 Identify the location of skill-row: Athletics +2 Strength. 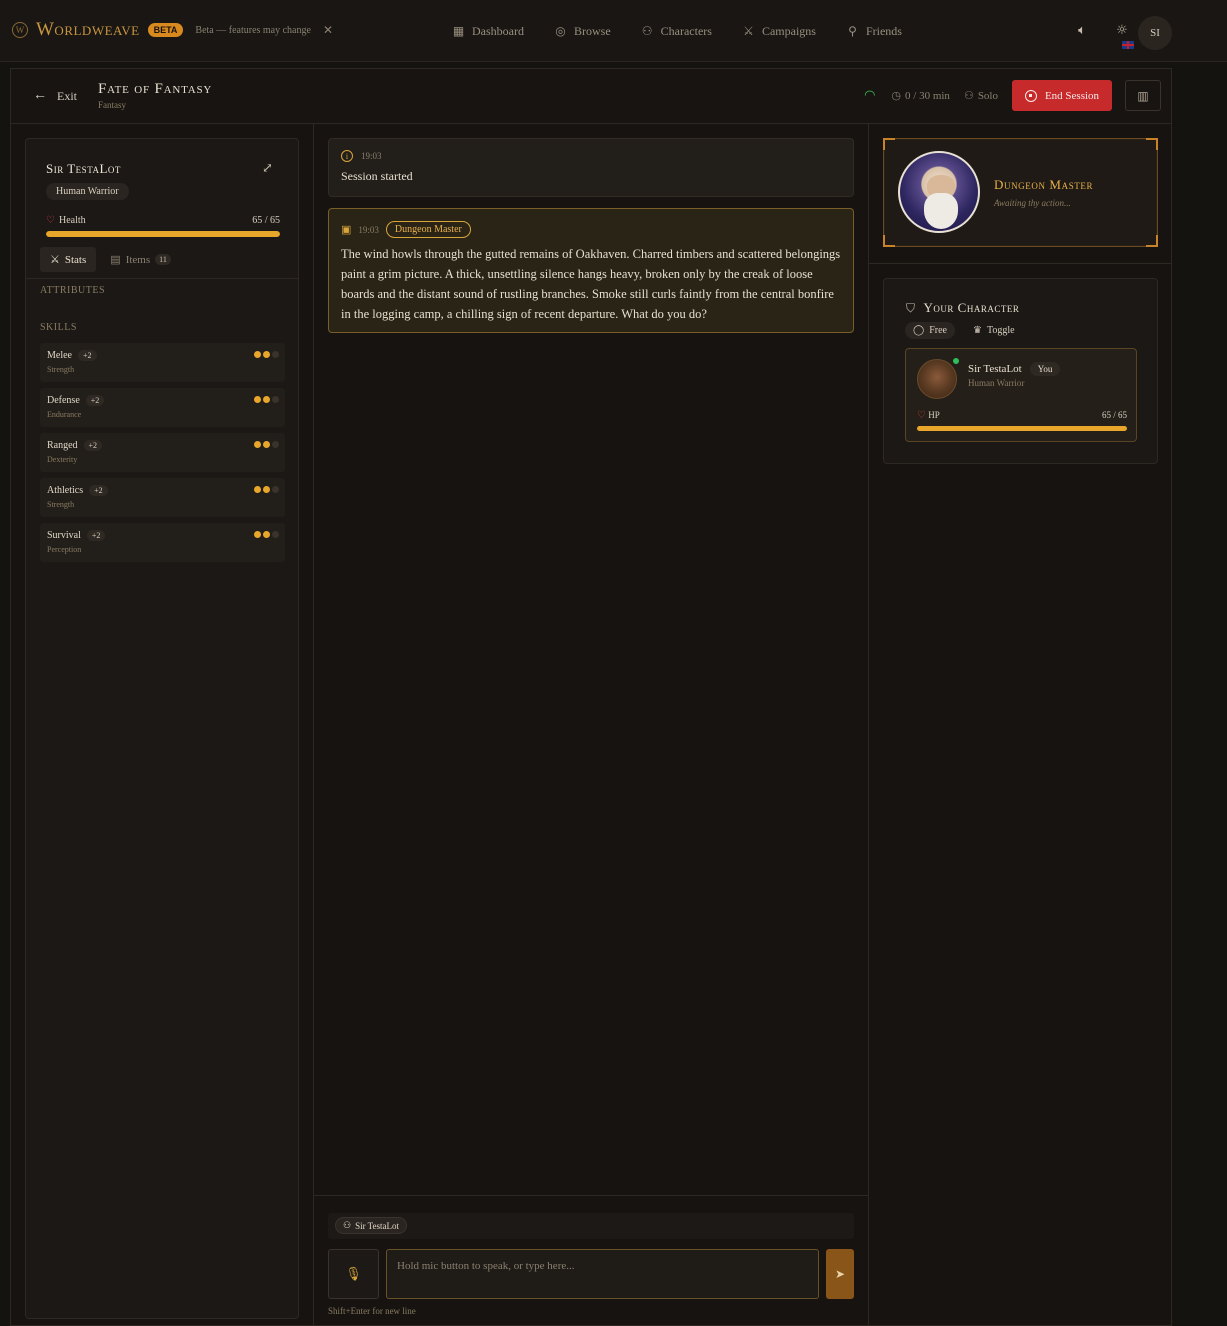
(162, 497).